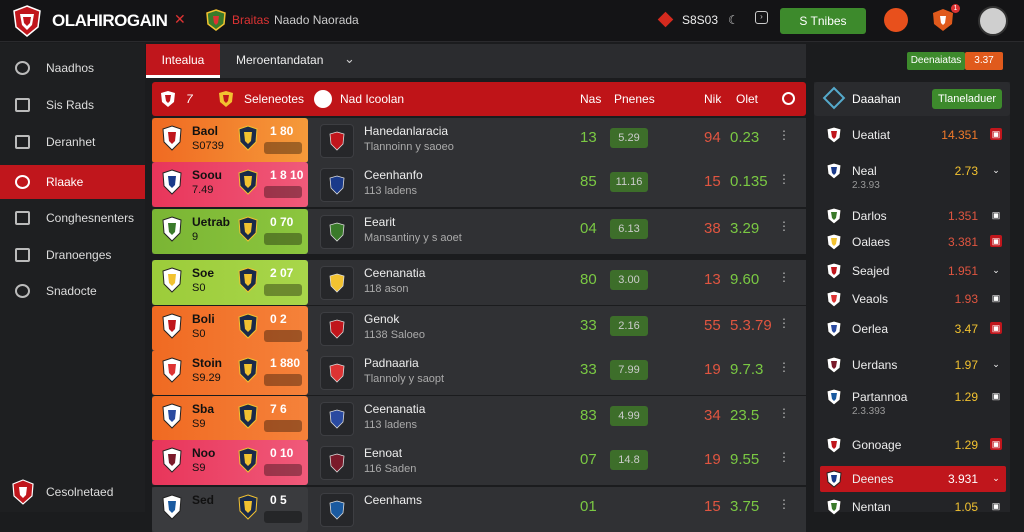  Describe the element at coordinates (394, 273) in the screenshot. I see `match-title: Ceenanatia` at that location.